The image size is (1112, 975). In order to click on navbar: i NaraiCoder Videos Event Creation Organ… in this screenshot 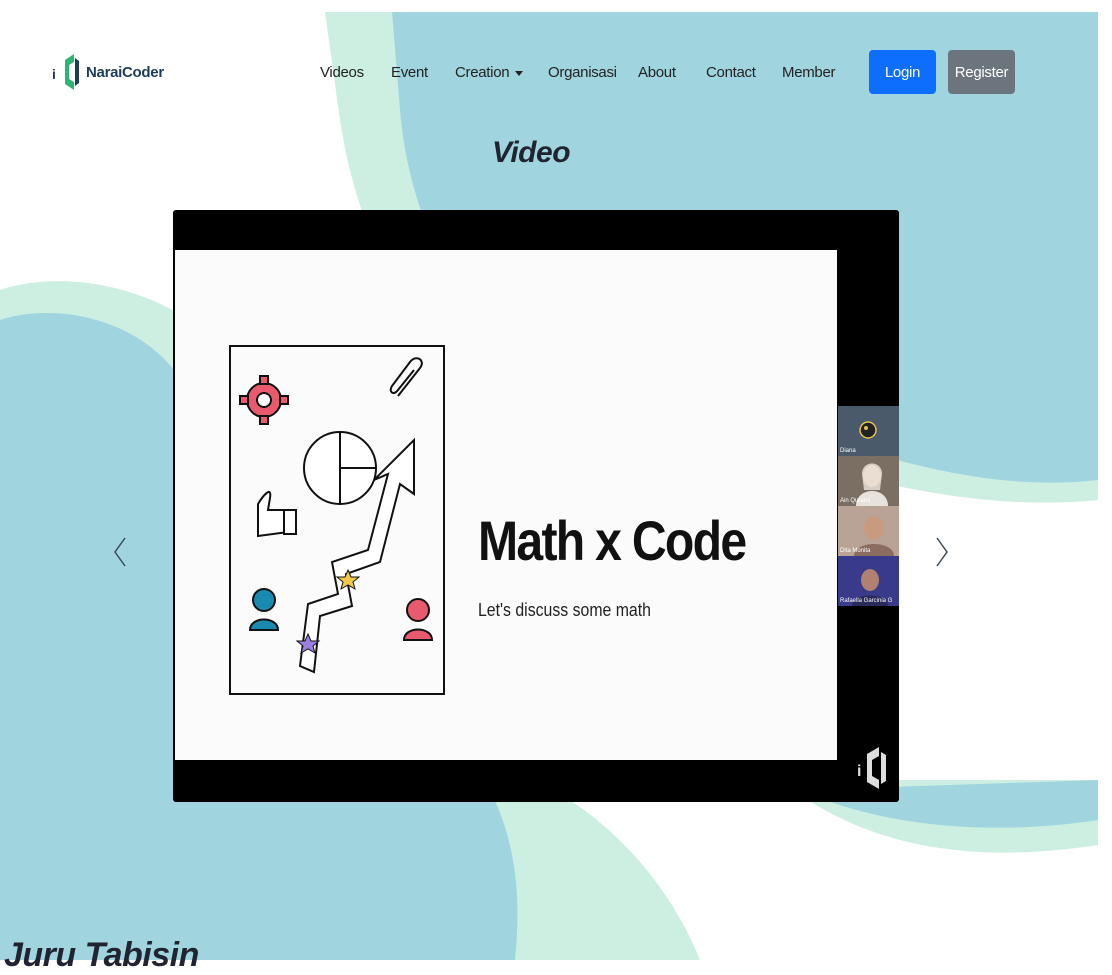, I will do `click(556, 70)`.